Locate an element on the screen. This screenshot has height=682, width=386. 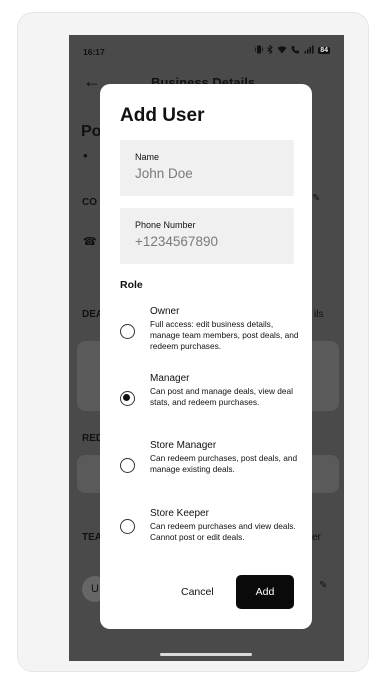
role-radio-store-keeper is located at coordinates (127, 526).